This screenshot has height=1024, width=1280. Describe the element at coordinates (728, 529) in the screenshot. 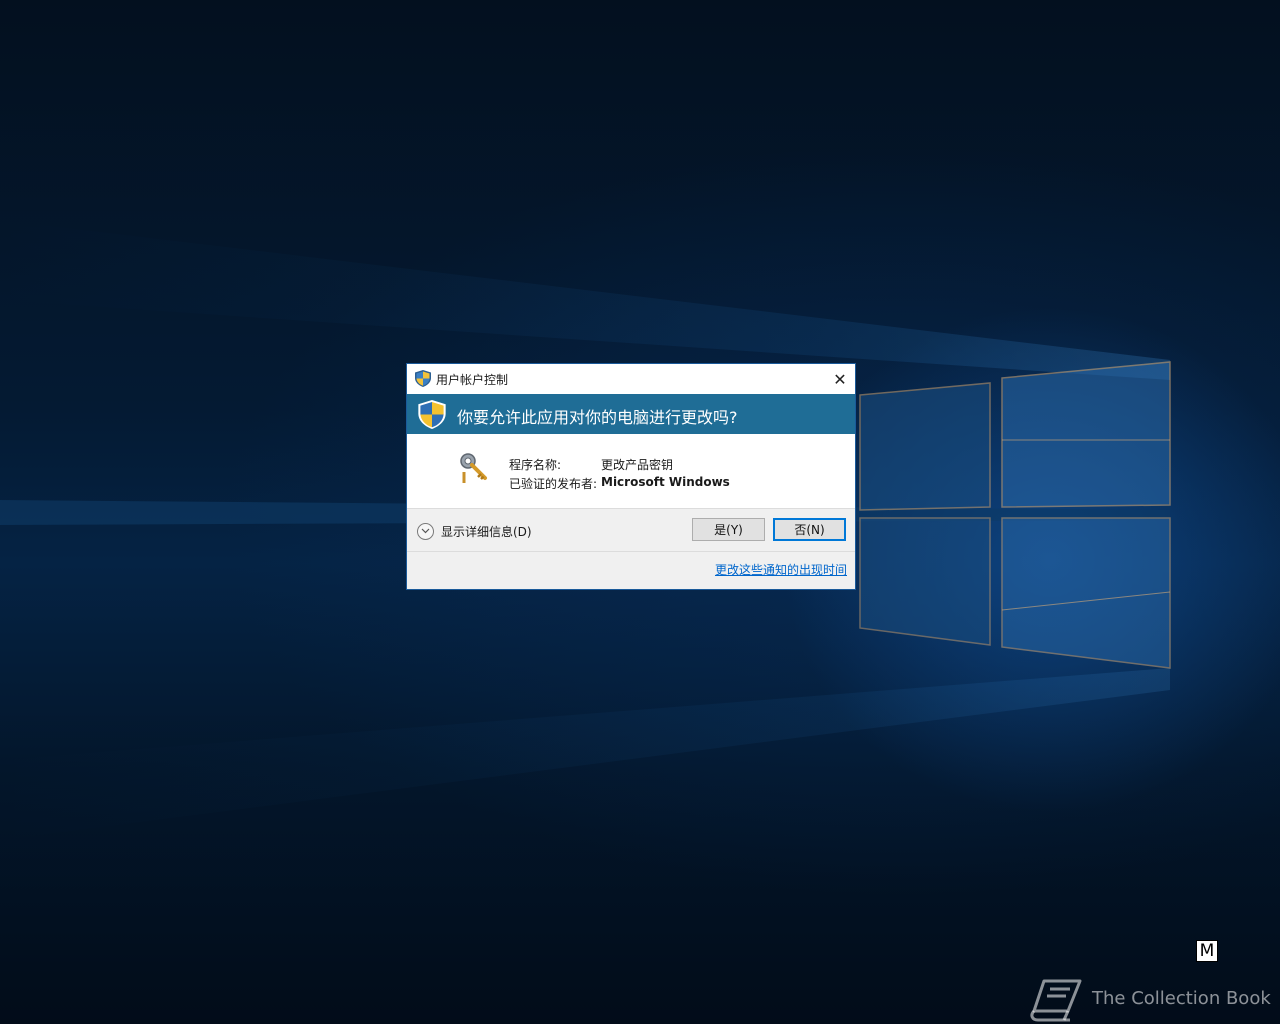

I see `yes-button: 是(Y)` at that location.